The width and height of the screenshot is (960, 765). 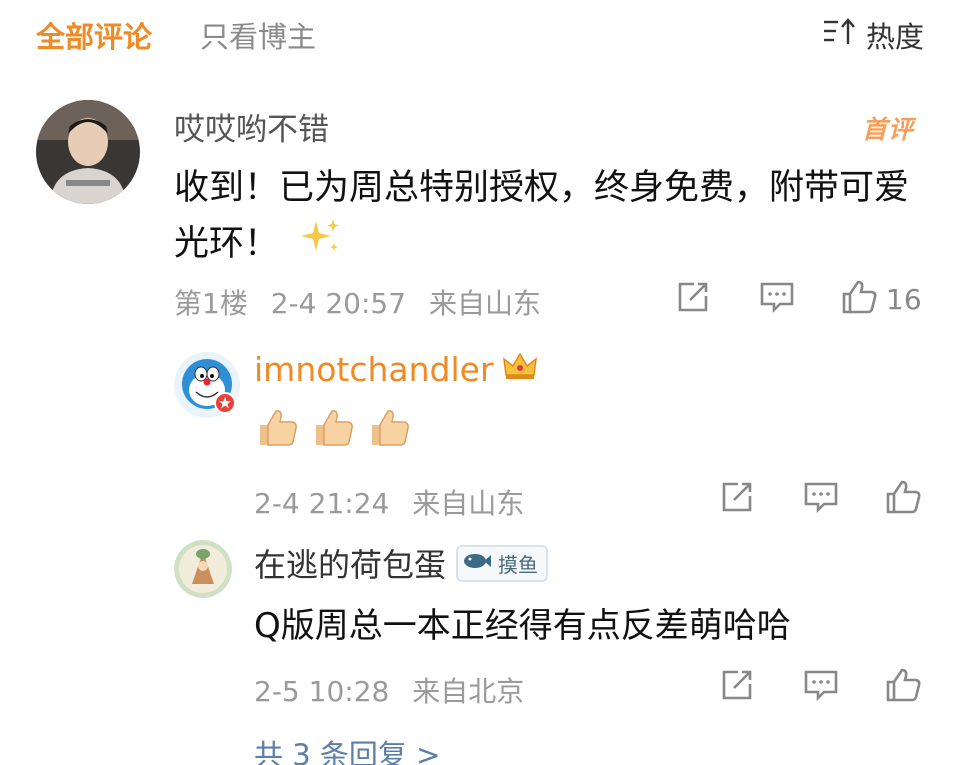 I want to click on reply-author: imnotchandler, so click(x=396, y=369).